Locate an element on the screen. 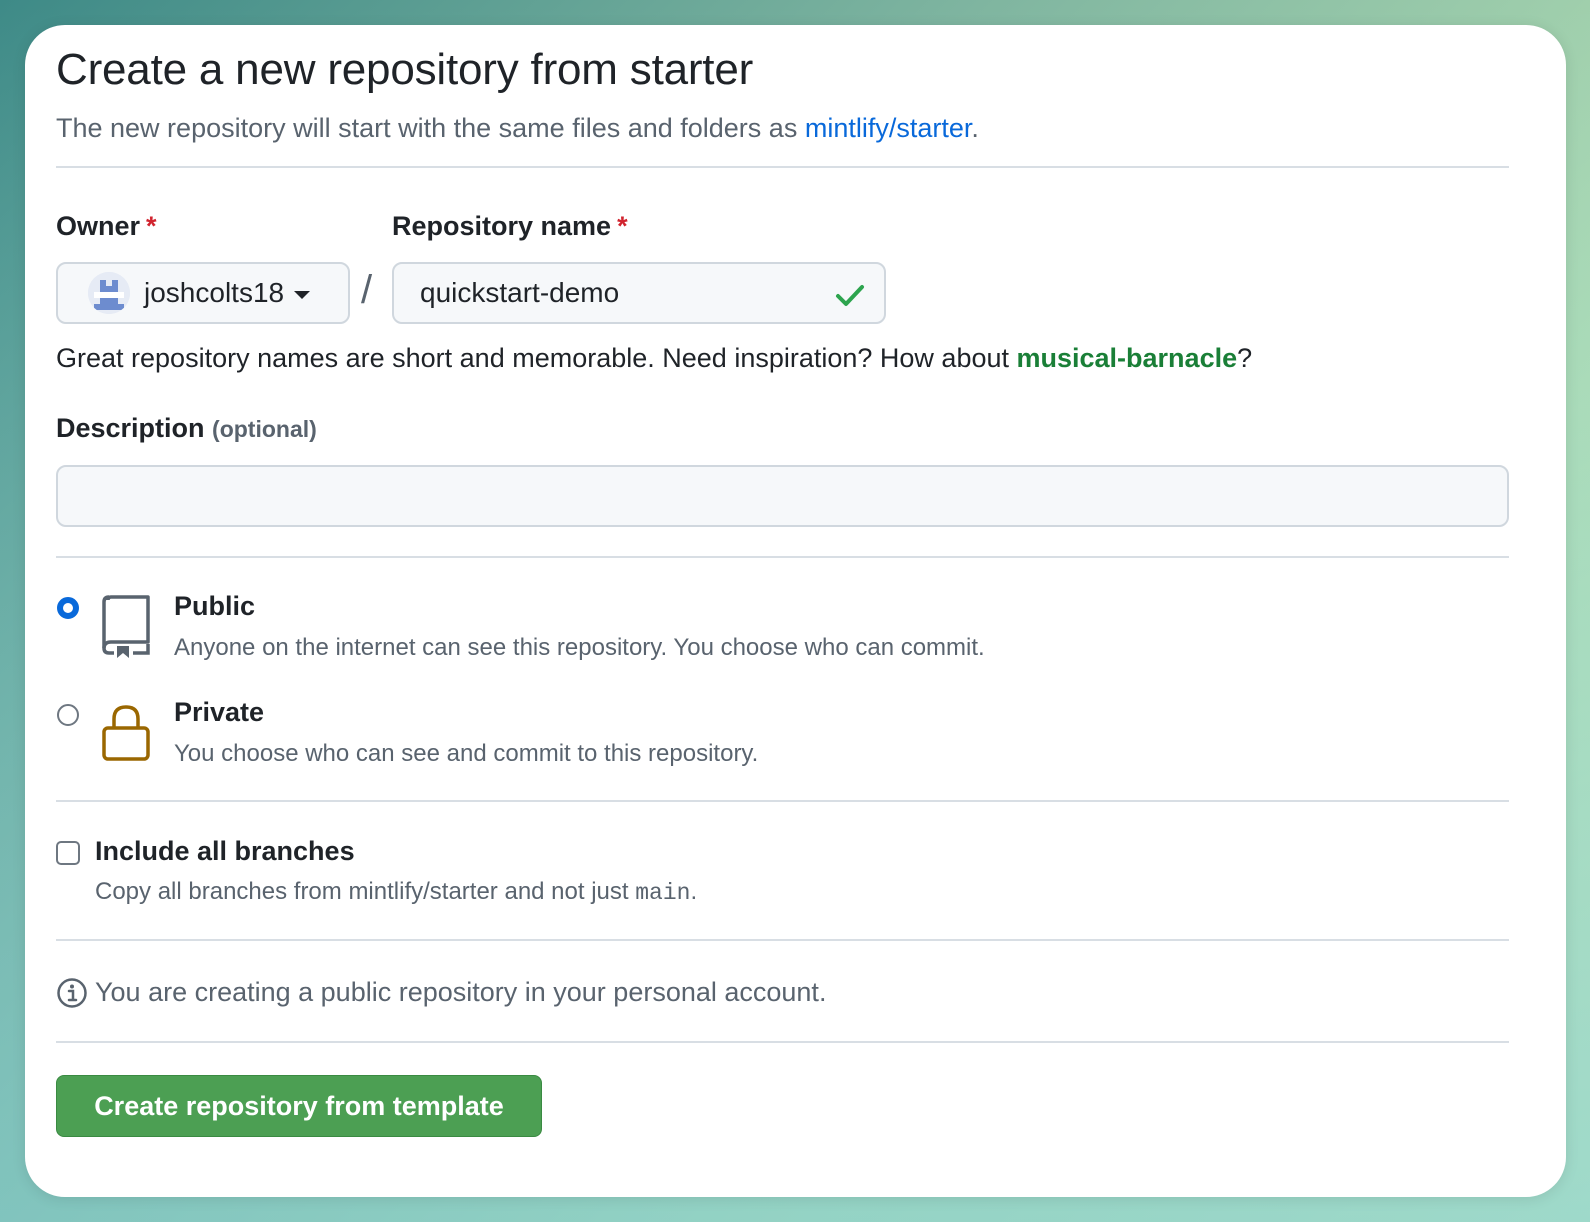 The height and width of the screenshot is (1222, 1590). owner-dropdown: joshcolts18 is located at coordinates (203, 293).